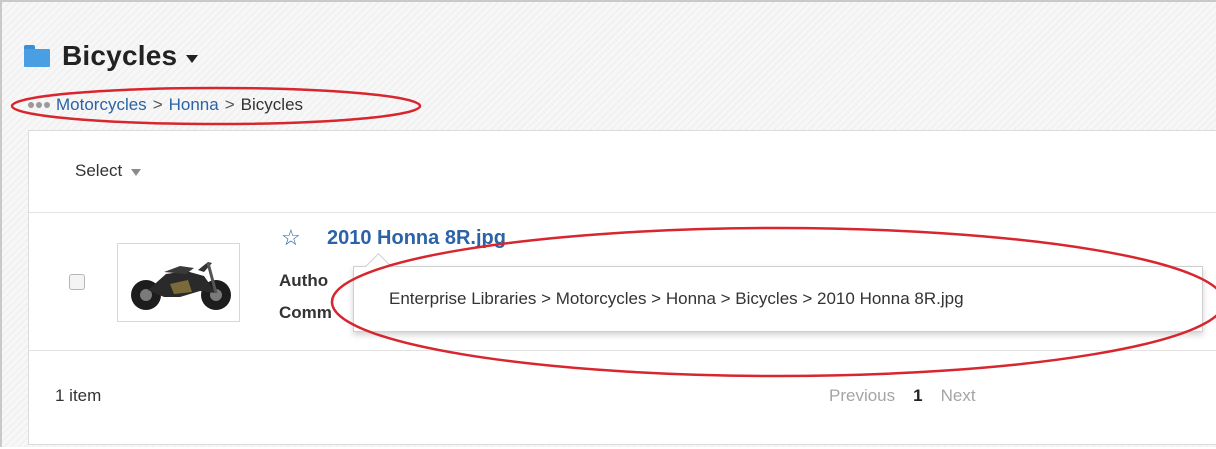 This screenshot has height=449, width=1216. I want to click on select-menu: Select, so click(108, 171).